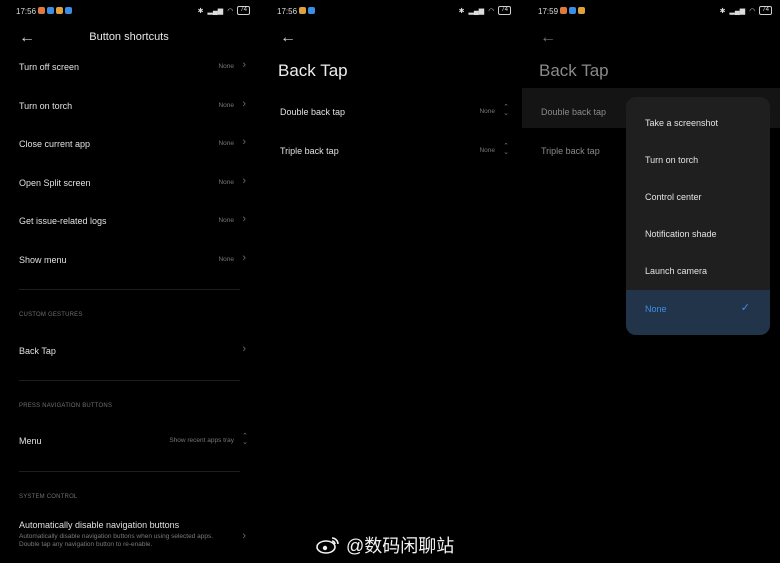 This screenshot has width=780, height=563. Describe the element at coordinates (129, 69) in the screenshot. I see `shortcut-row-turn-off-screen: Turn off screen None ›` at that location.